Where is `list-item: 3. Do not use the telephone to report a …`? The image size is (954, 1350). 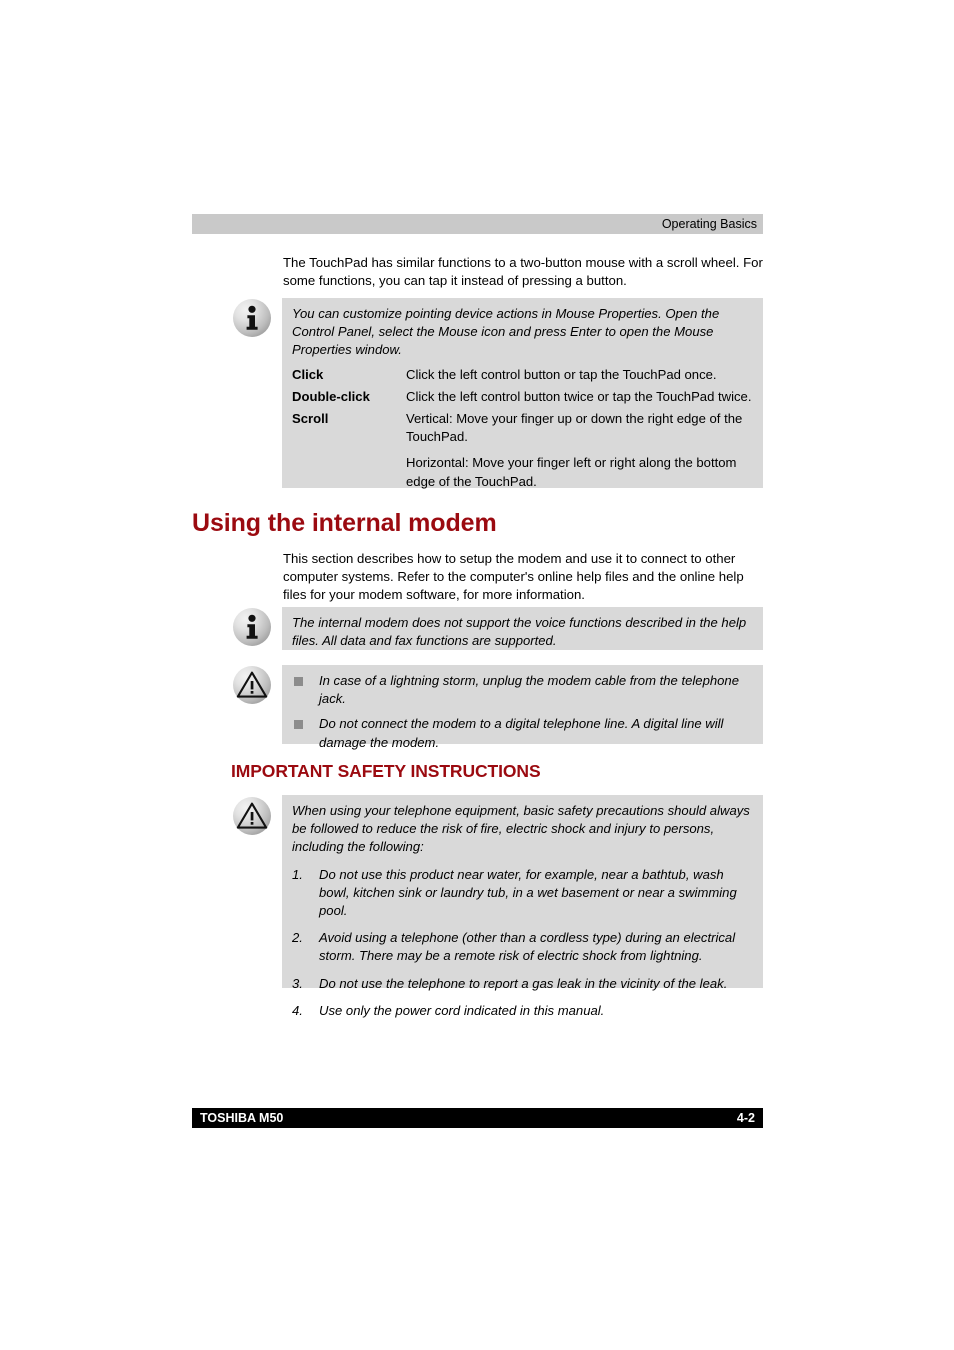 list-item: 3. Do not use the telephone to report a … is located at coordinates (523, 984).